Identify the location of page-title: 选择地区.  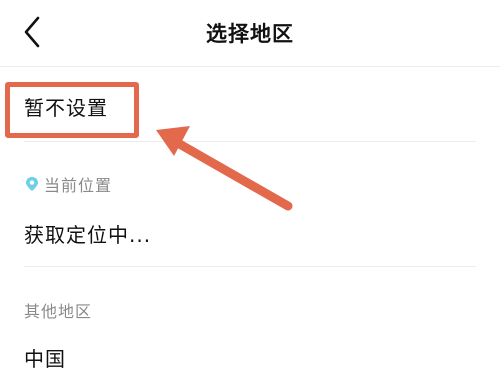
(250, 34).